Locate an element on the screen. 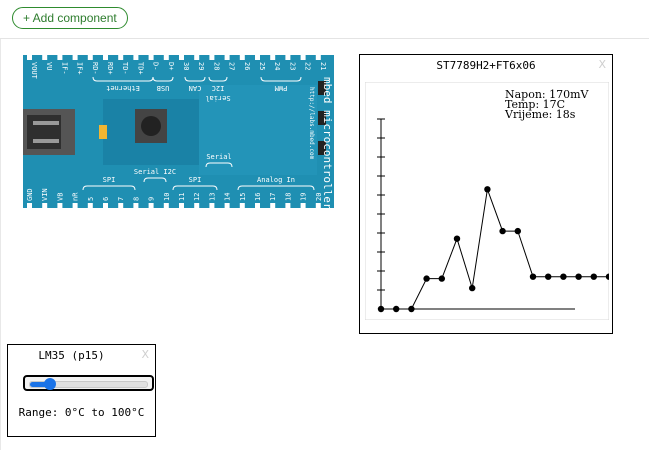 This screenshot has width=649, height=451. group-label-bottom: SPI is located at coordinates (109, 180).